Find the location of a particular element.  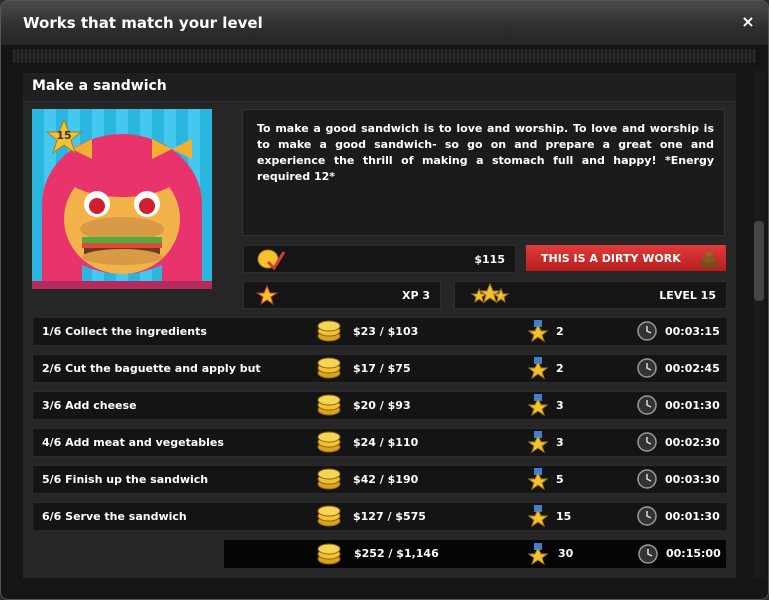

step-money: $42 / $190 is located at coordinates (386, 479).